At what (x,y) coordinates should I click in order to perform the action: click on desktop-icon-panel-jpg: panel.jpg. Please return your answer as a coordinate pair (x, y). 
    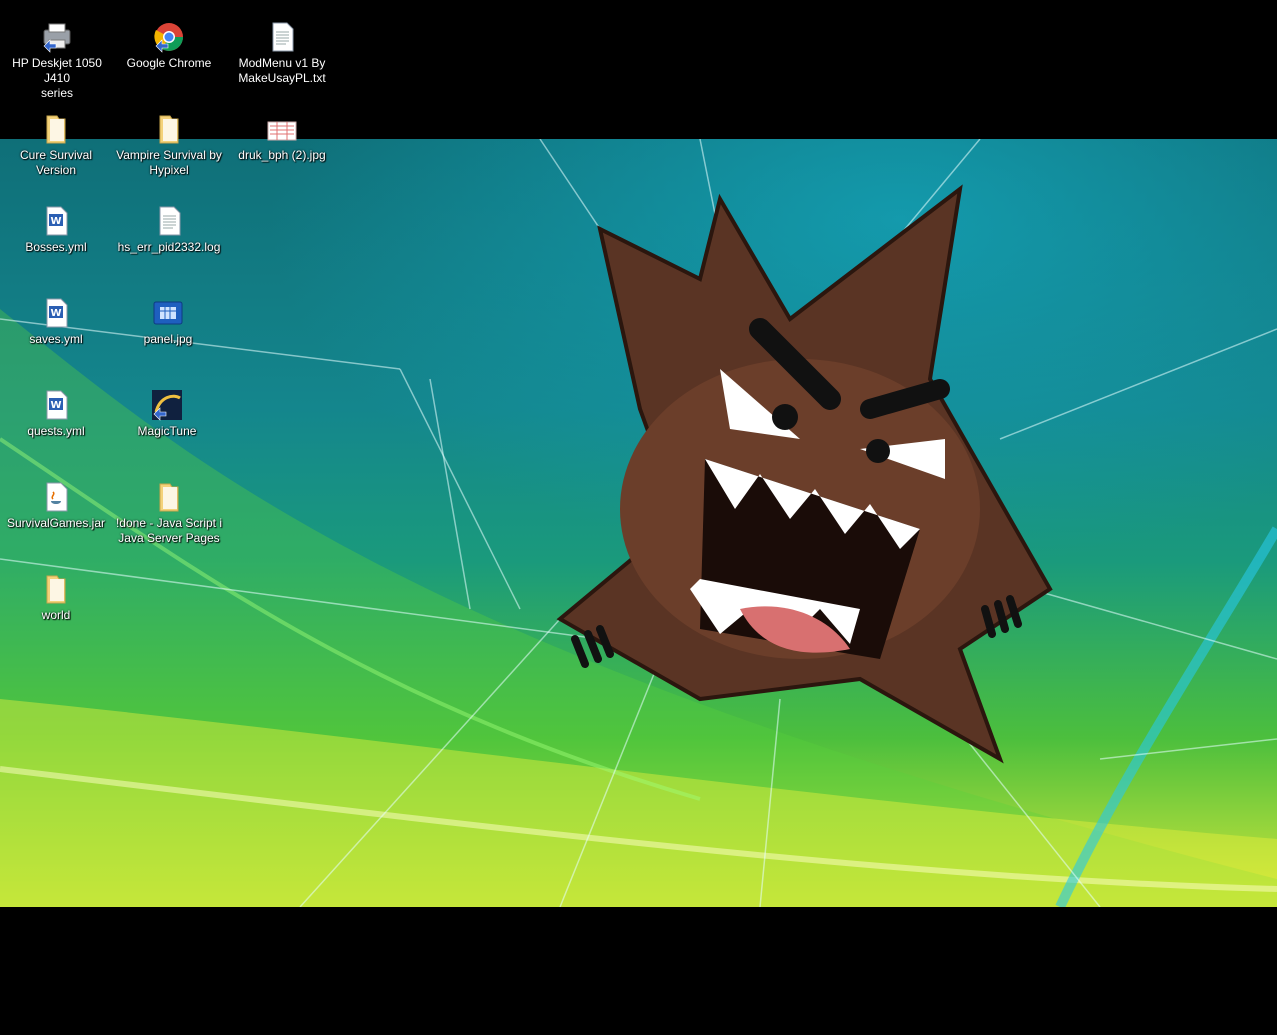
    Looking at the image, I should click on (168, 321).